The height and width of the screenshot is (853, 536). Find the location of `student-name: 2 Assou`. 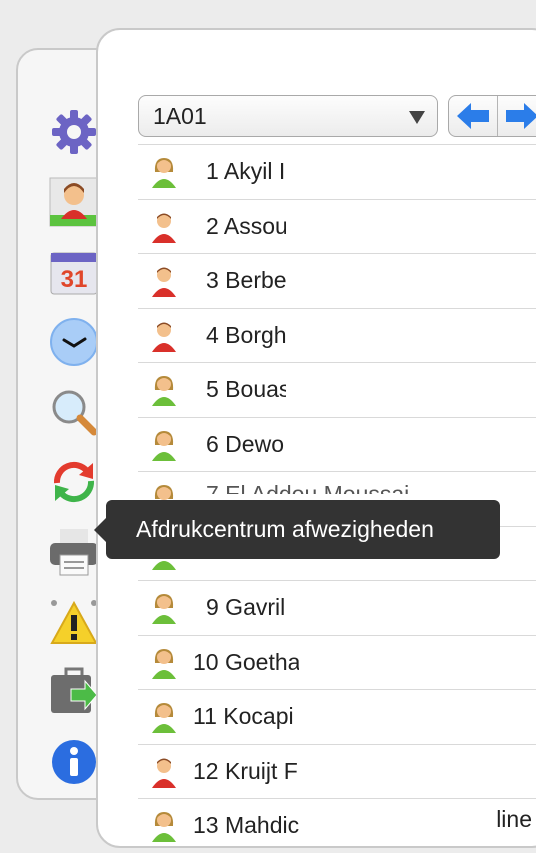

student-name: 2 Assou is located at coordinates (246, 225).